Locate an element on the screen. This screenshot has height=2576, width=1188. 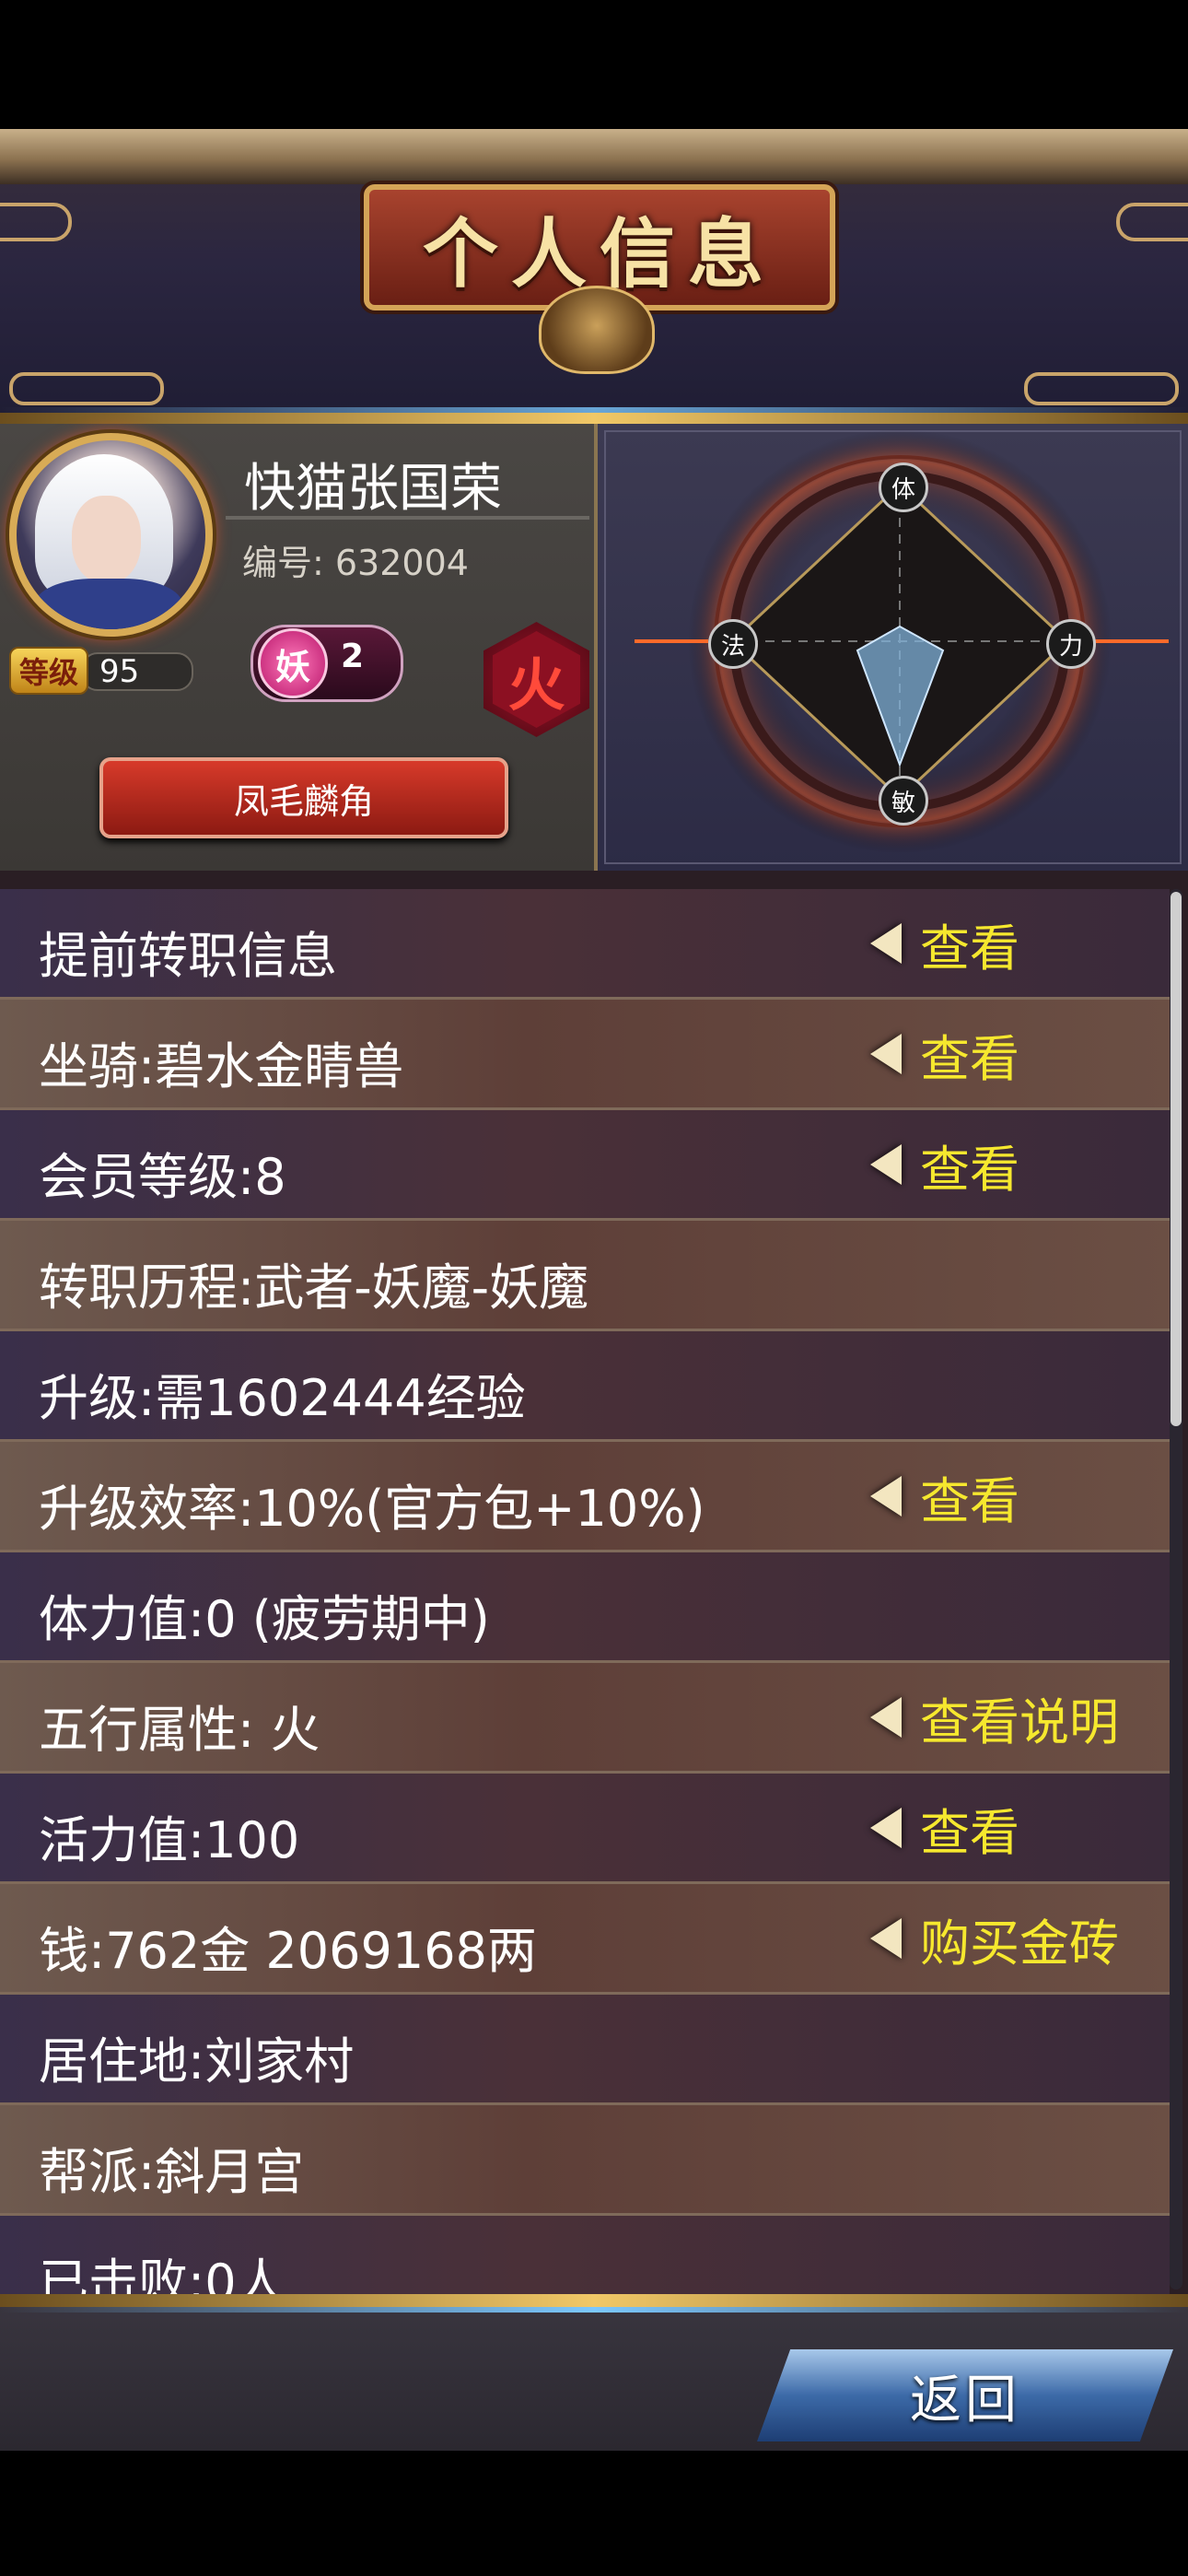
top-letterbox is located at coordinates (594, 64).